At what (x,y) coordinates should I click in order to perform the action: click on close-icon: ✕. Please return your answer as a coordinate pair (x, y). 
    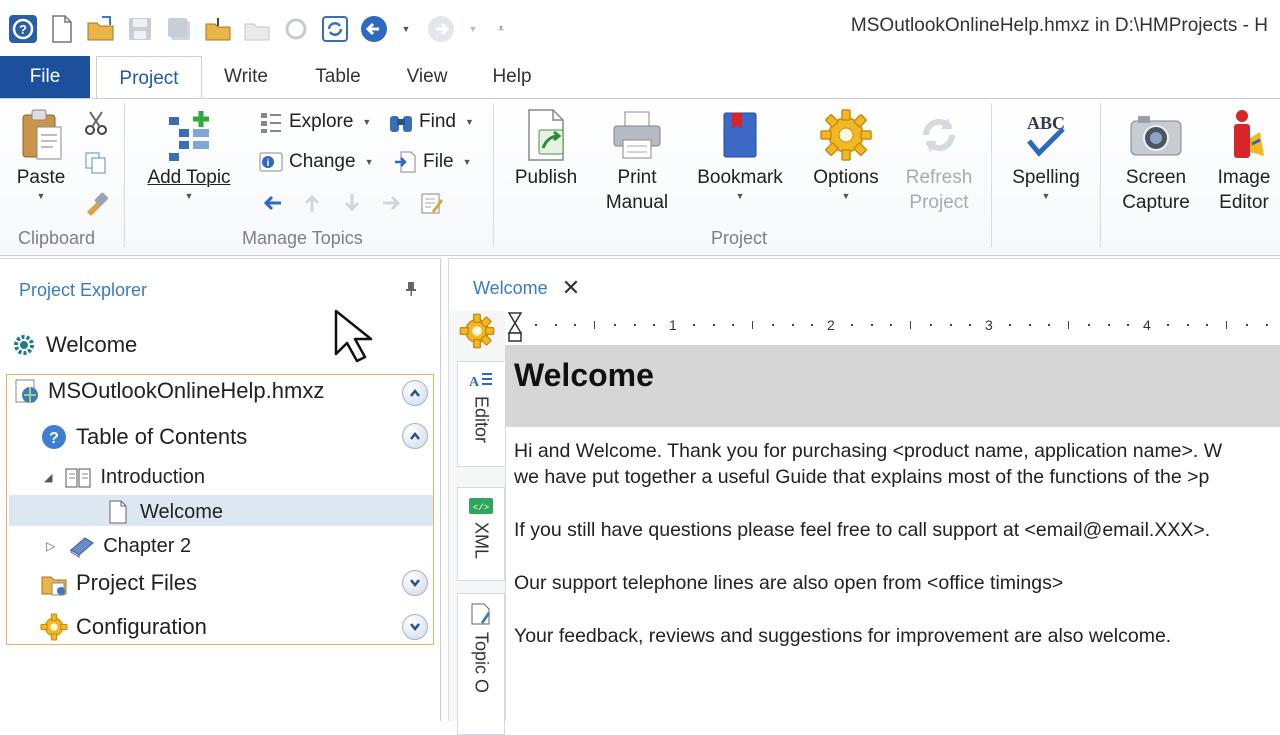
    Looking at the image, I should click on (571, 288).